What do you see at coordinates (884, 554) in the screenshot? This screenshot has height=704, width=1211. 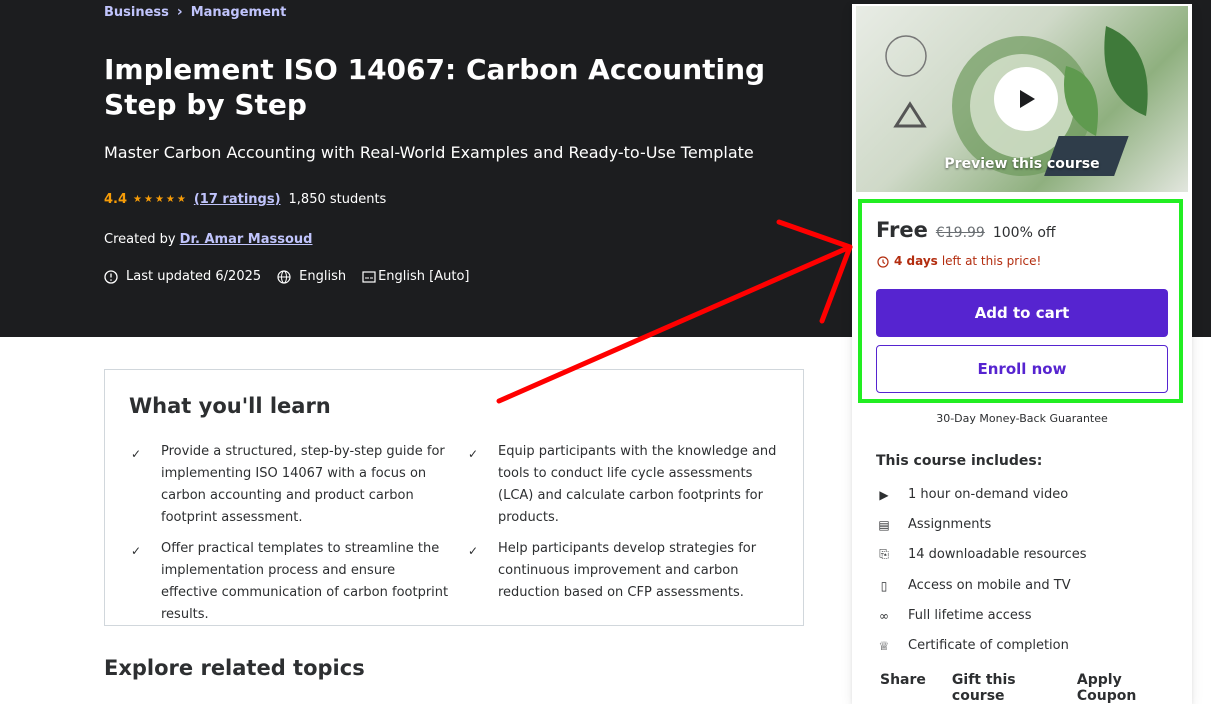 I see `download-icon: ⎘` at bounding box center [884, 554].